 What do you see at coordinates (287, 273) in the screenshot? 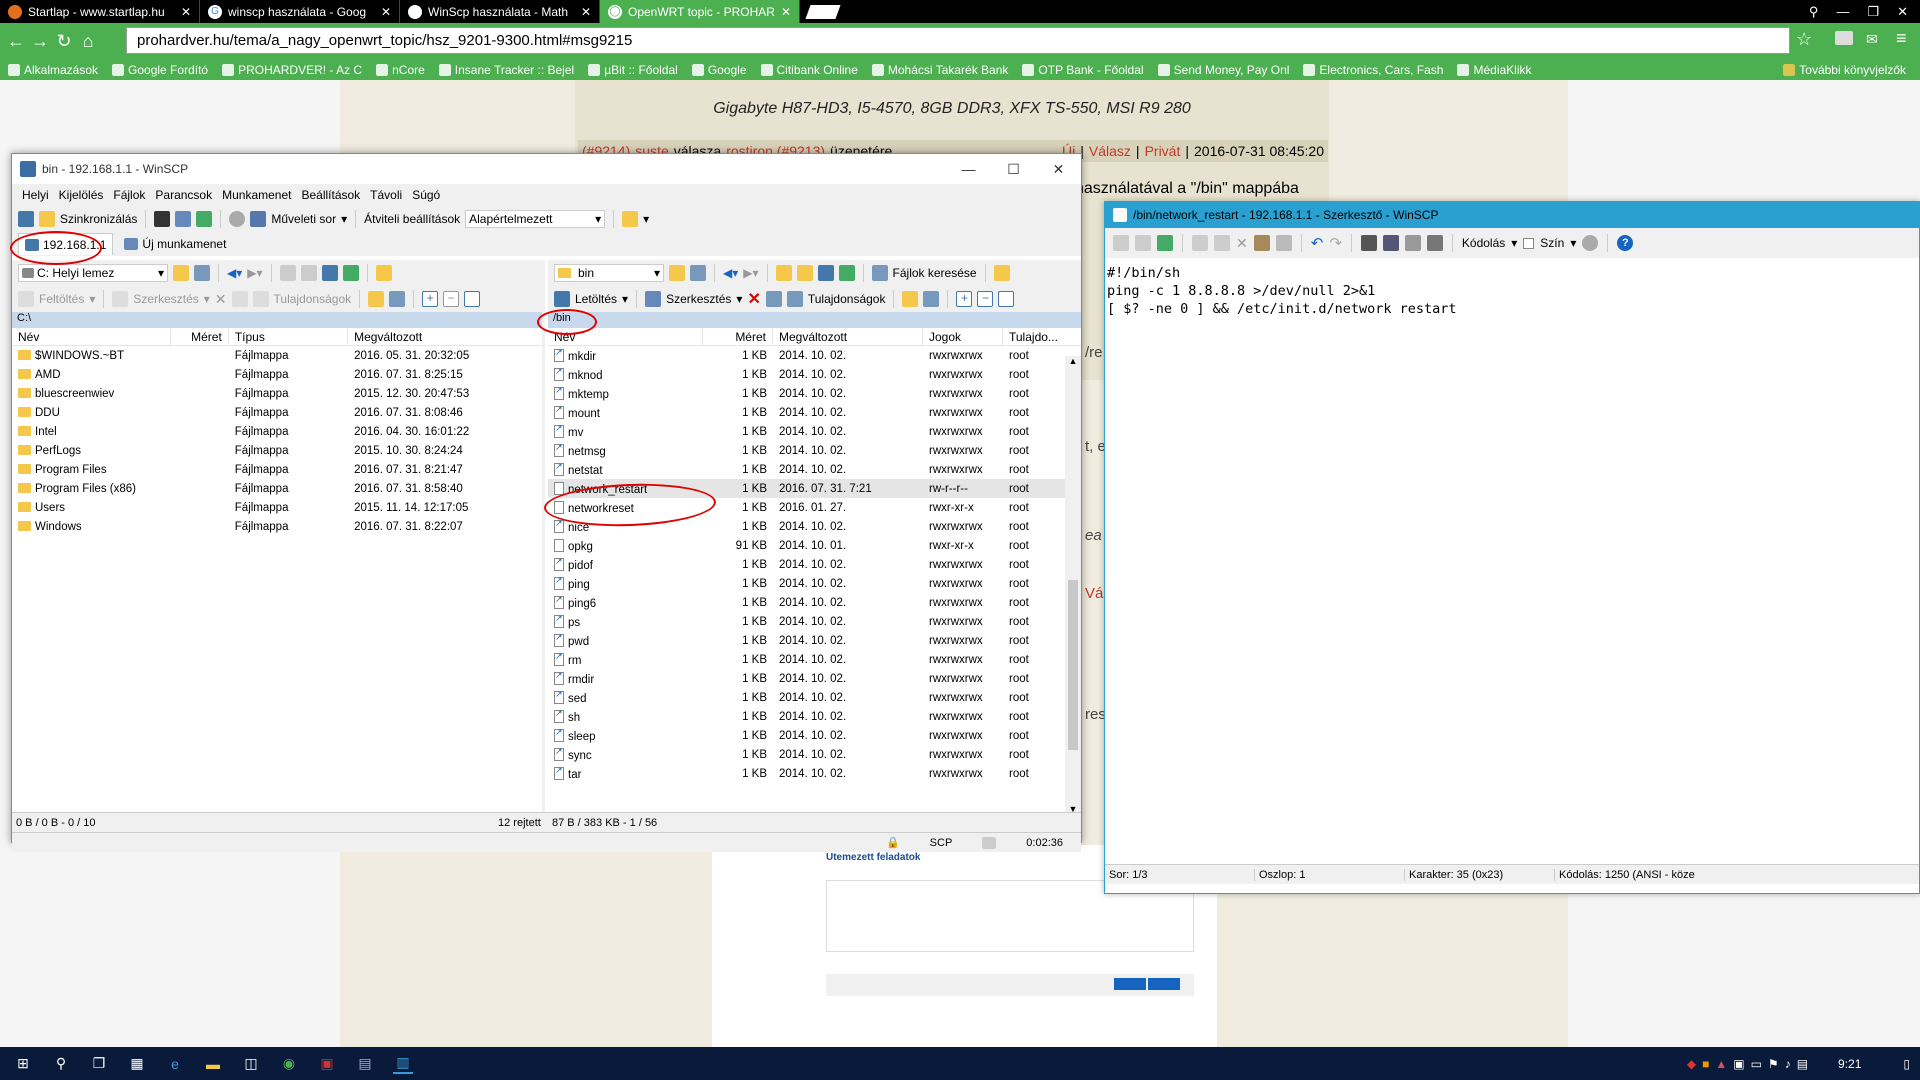
I see `parent-dir-icon` at bounding box center [287, 273].